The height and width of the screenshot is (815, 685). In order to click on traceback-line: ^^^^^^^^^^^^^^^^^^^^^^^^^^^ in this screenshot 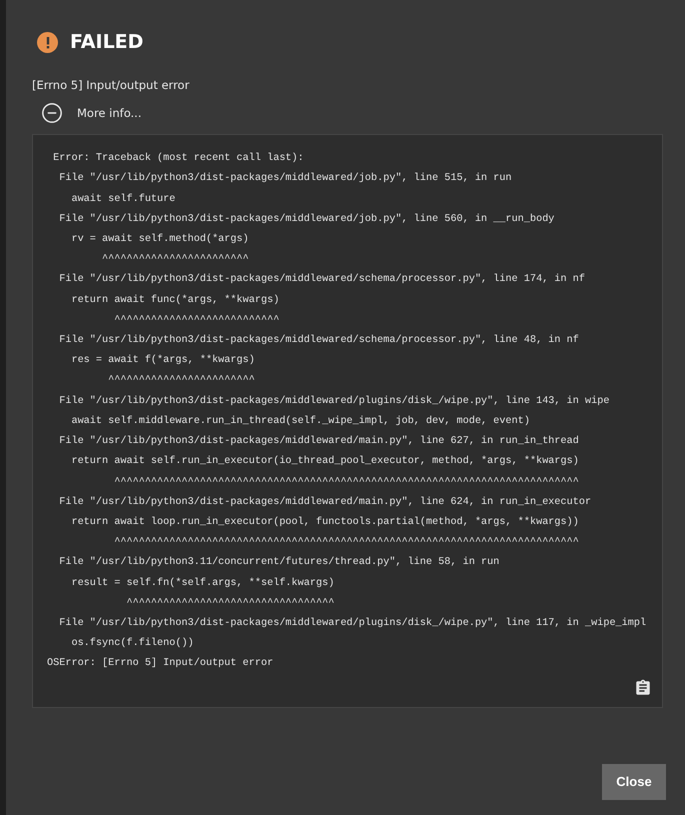, I will do `click(196, 321)`.